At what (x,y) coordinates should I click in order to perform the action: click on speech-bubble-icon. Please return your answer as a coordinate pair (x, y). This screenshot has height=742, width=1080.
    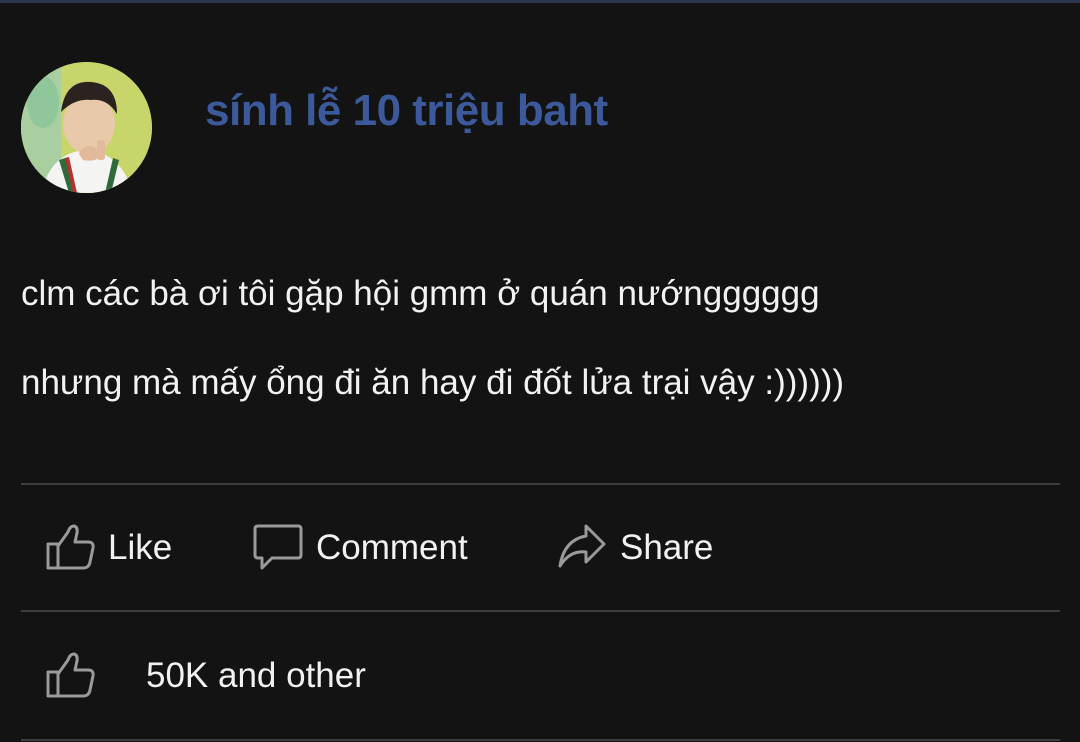
    Looking at the image, I should click on (278, 548).